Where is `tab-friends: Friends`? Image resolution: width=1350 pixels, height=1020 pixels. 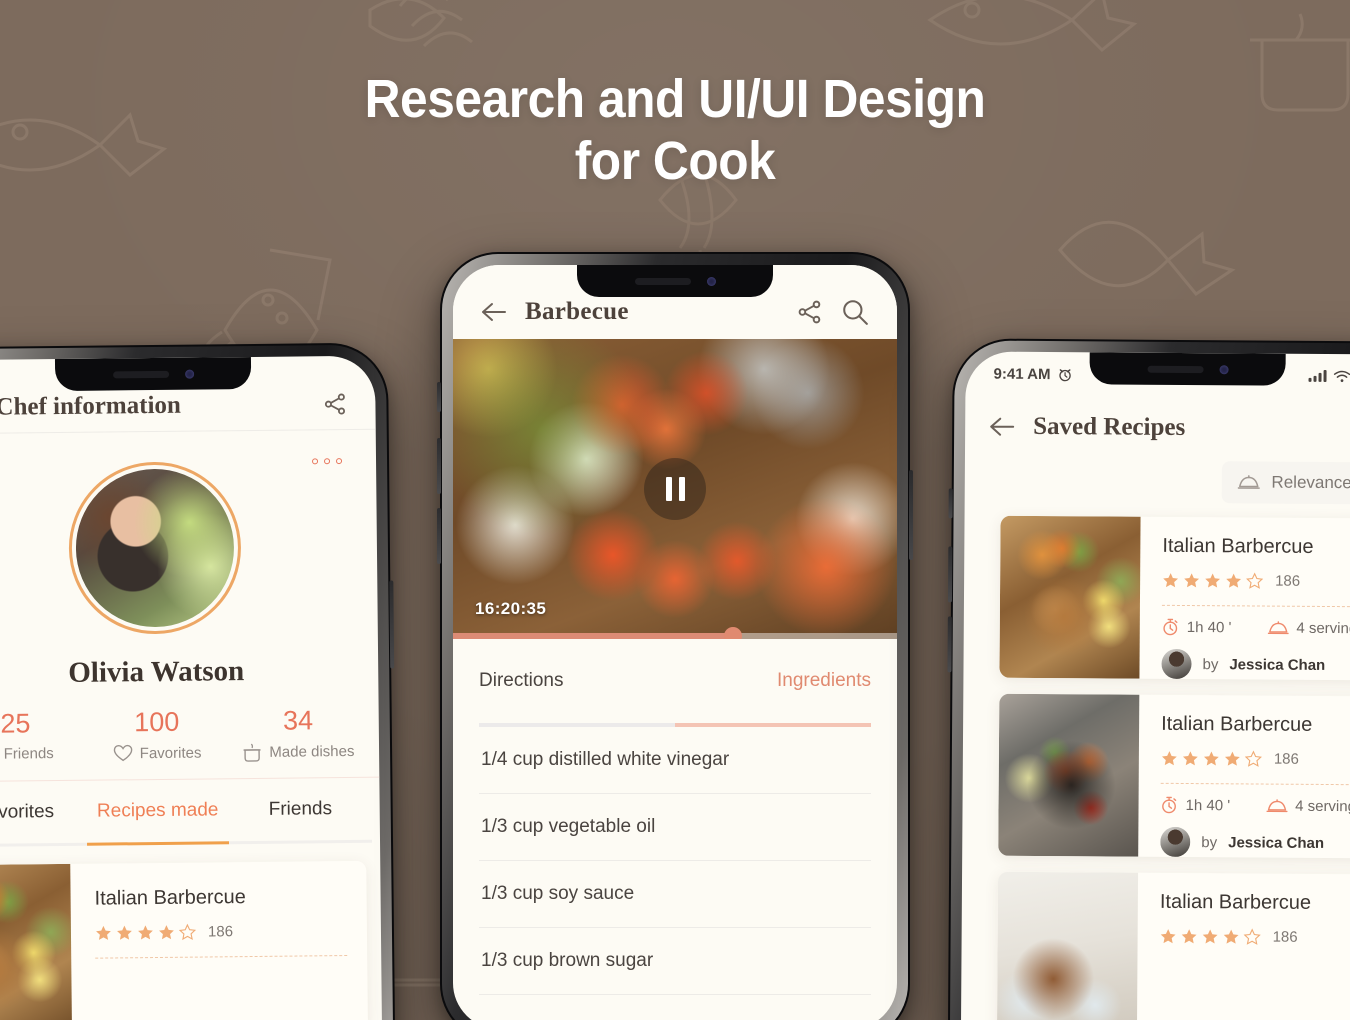
tab-friends: Friends is located at coordinates (300, 809).